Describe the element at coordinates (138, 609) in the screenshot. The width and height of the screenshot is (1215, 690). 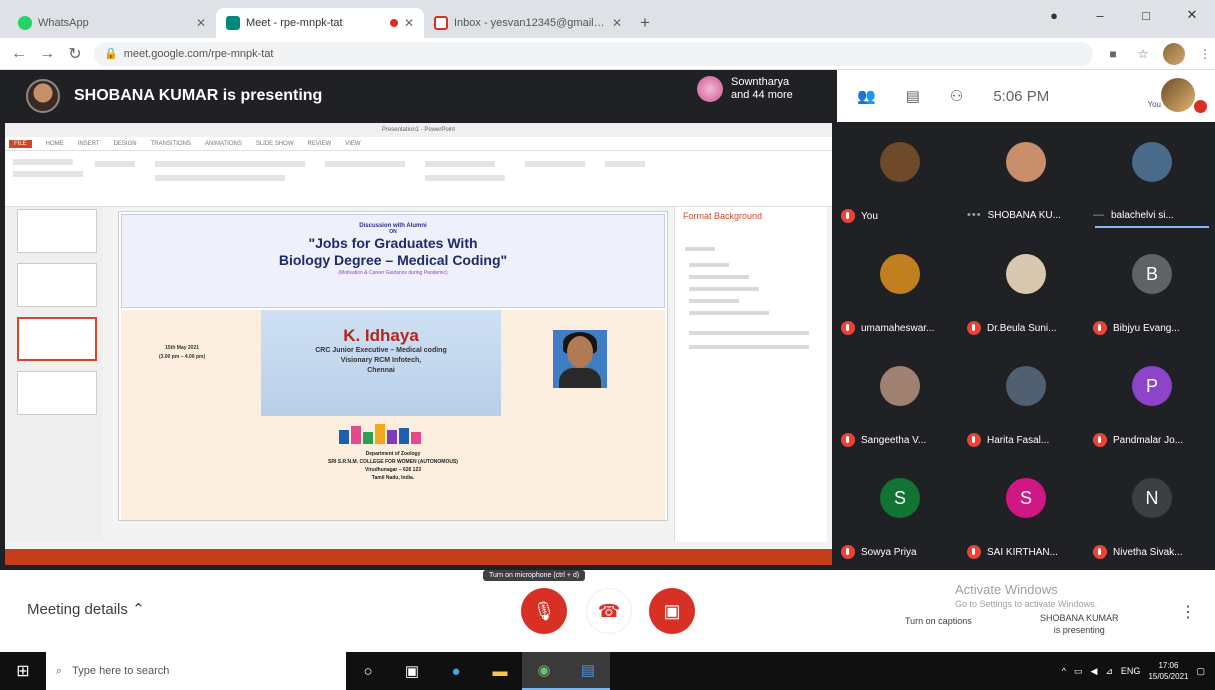
I see `chevron-up-icon: ⌃` at that location.